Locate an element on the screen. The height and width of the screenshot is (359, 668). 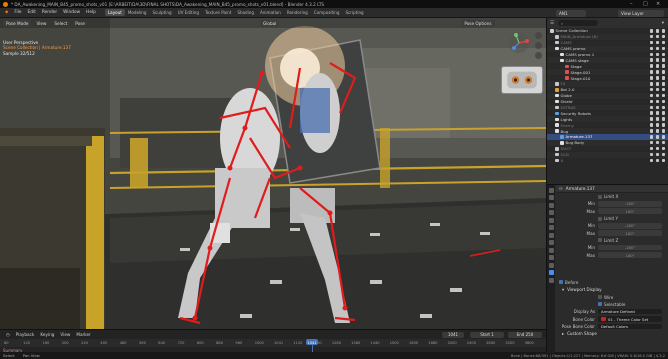
menu-window: Window is located at coordinates (71, 12).